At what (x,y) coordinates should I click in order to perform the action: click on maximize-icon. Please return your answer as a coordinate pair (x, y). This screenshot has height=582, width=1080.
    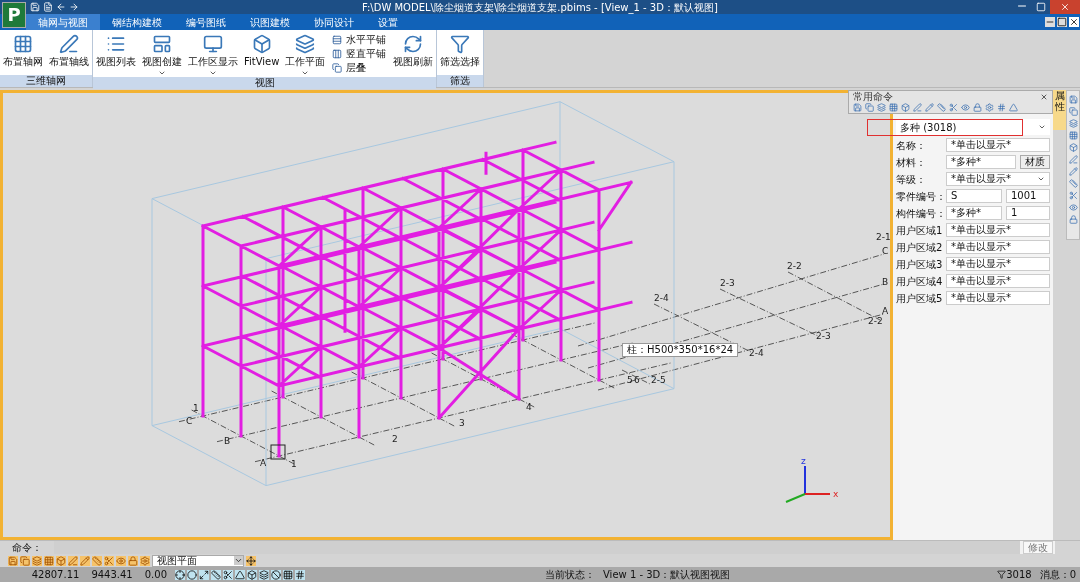
    Looking at the image, I should click on (1062, 22).